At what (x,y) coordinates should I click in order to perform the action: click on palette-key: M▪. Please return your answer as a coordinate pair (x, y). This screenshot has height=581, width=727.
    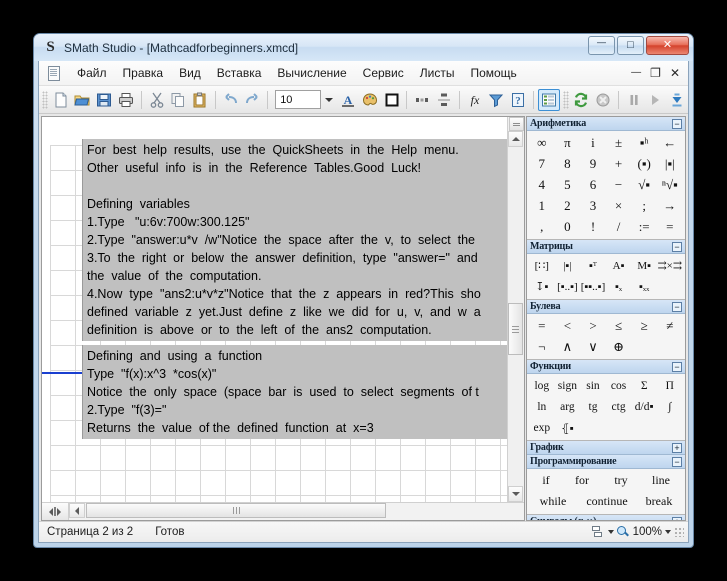
    Looking at the image, I should click on (644, 265).